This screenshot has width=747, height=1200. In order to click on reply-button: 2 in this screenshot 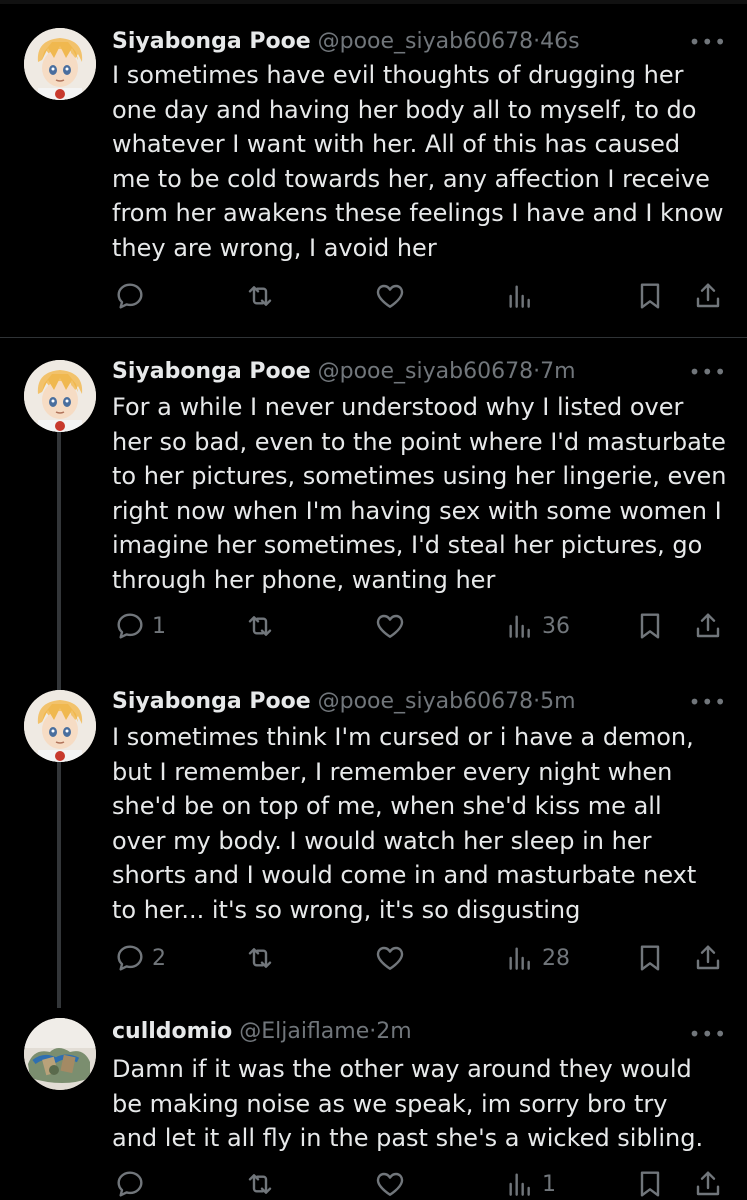, I will do `click(140, 958)`.